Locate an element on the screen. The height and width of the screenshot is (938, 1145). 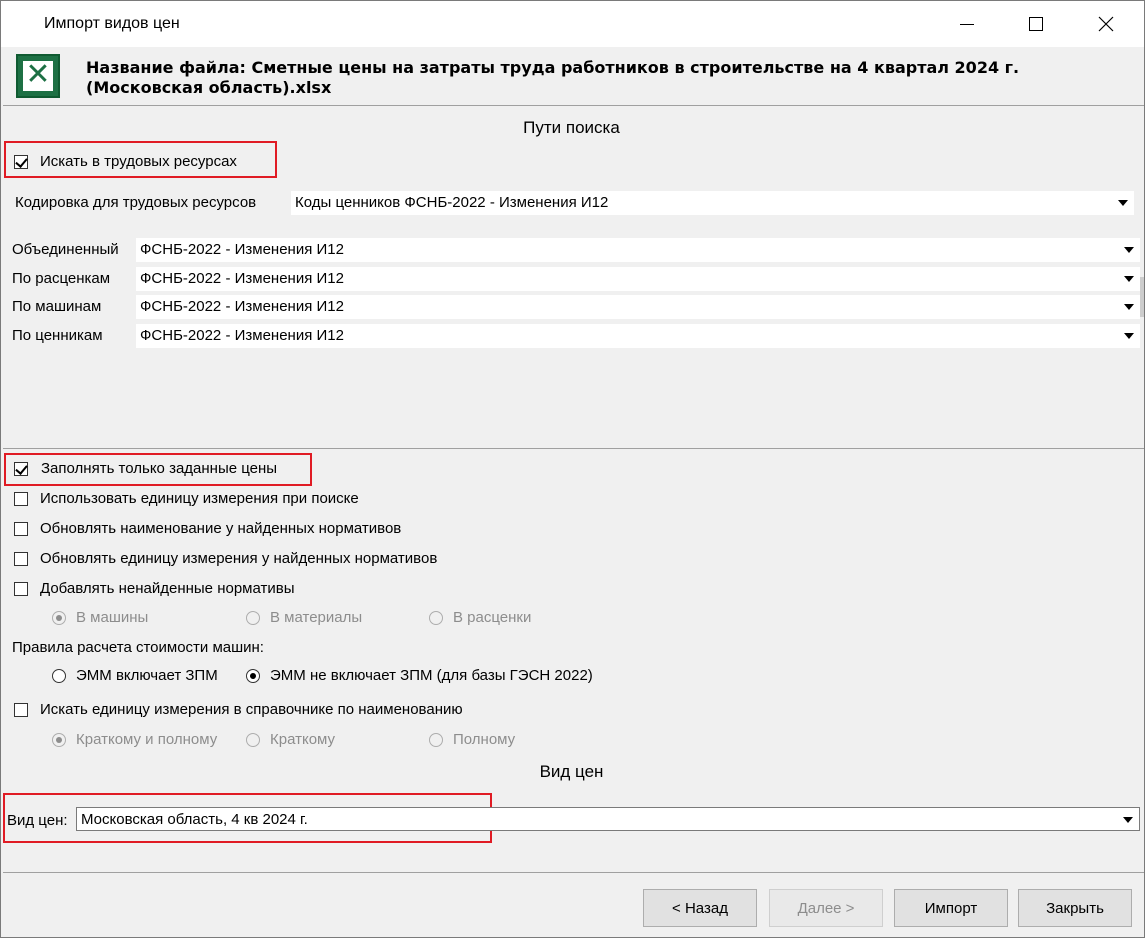
price-type-label: Вид цен: is located at coordinates (37, 820).